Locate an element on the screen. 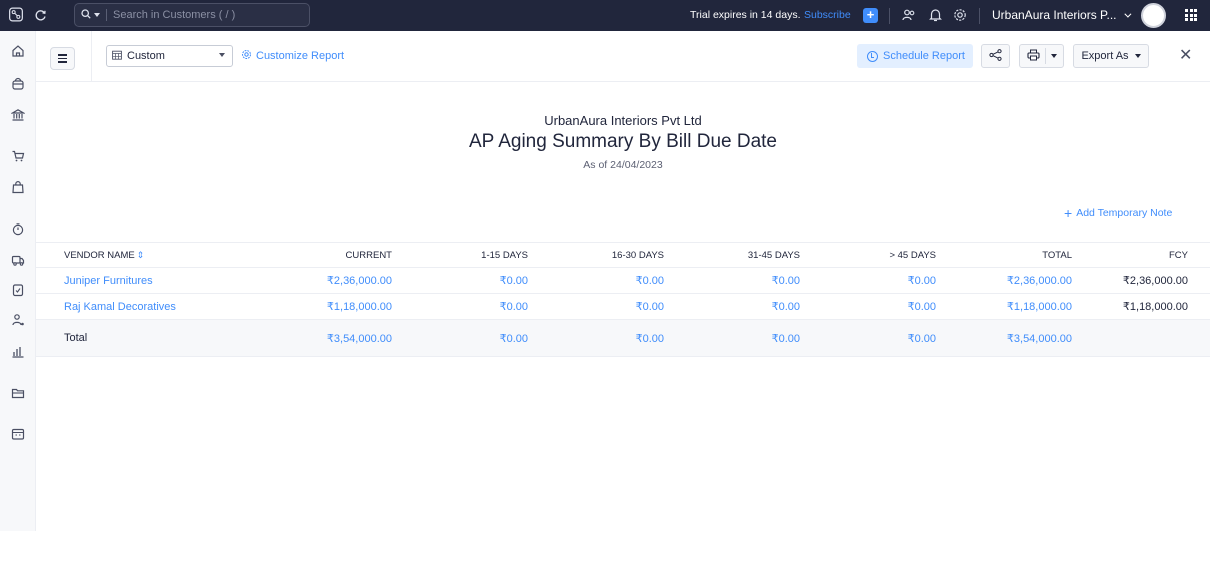  printer-icon is located at coordinates (1033, 56).